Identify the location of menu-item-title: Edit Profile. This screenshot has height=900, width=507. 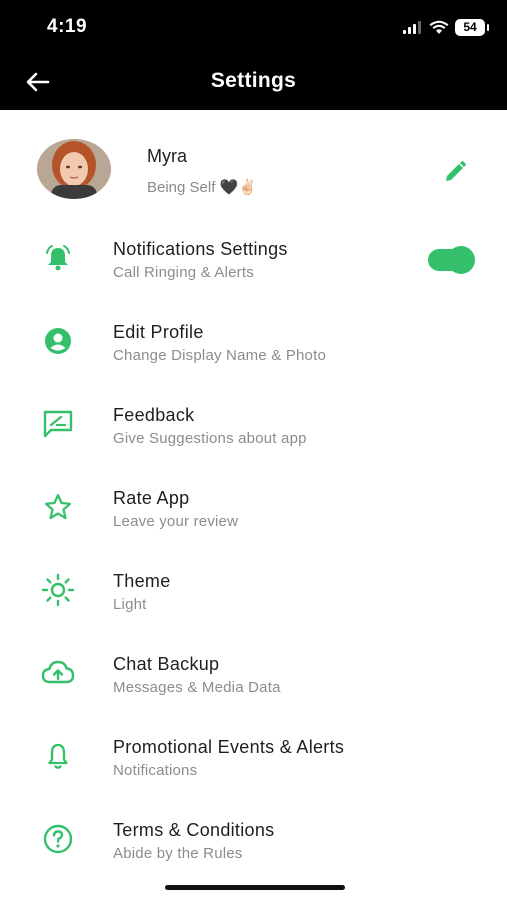
(158, 332).